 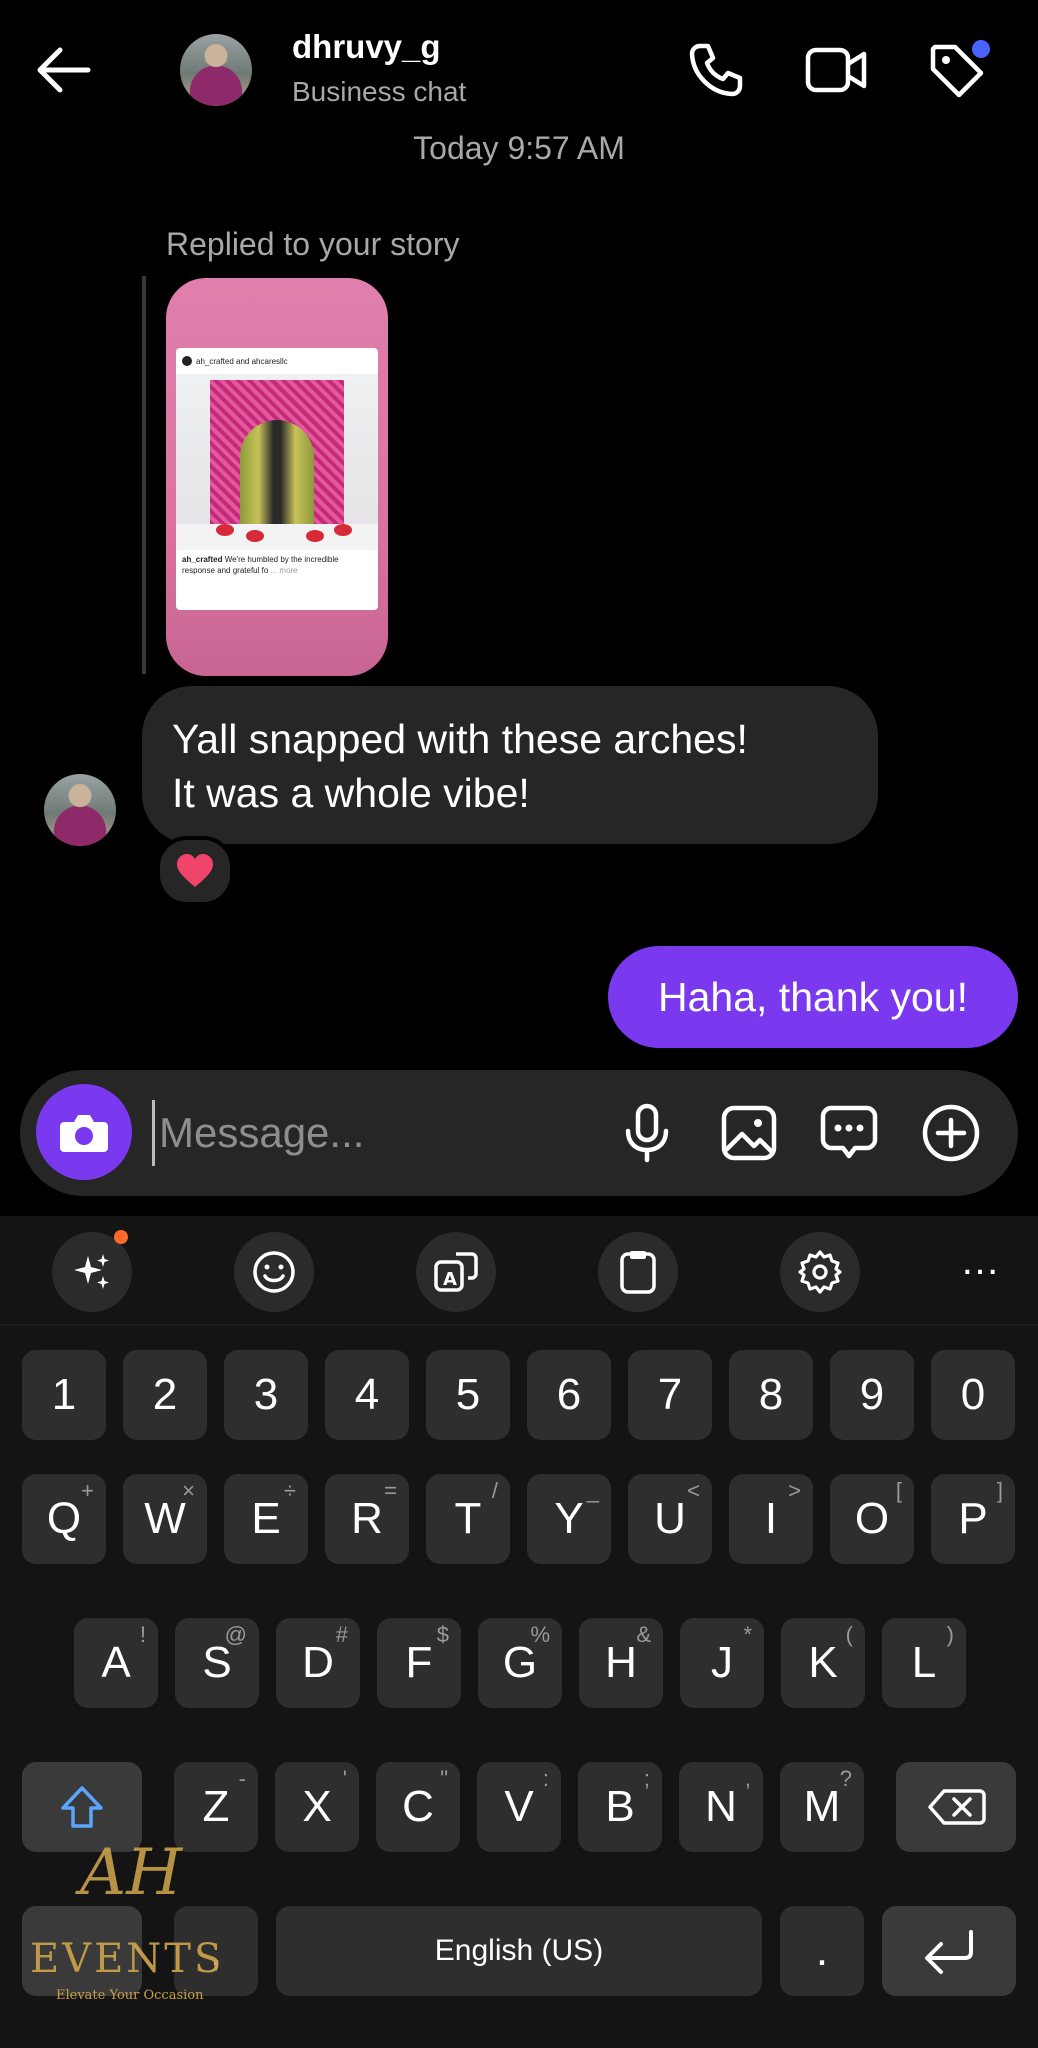 What do you see at coordinates (379, 91) in the screenshot?
I see `chat-type-label: Business chat` at bounding box center [379, 91].